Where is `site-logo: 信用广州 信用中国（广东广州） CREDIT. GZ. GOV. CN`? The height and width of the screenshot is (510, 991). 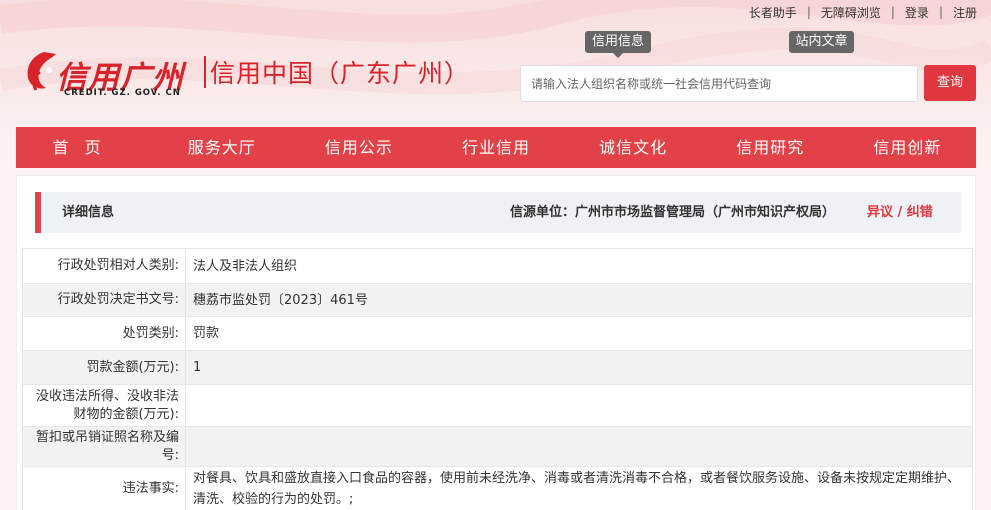 site-logo: 信用广州 信用中国（广东广州） CREDIT. GZ. GOV. CN is located at coordinates (245, 76).